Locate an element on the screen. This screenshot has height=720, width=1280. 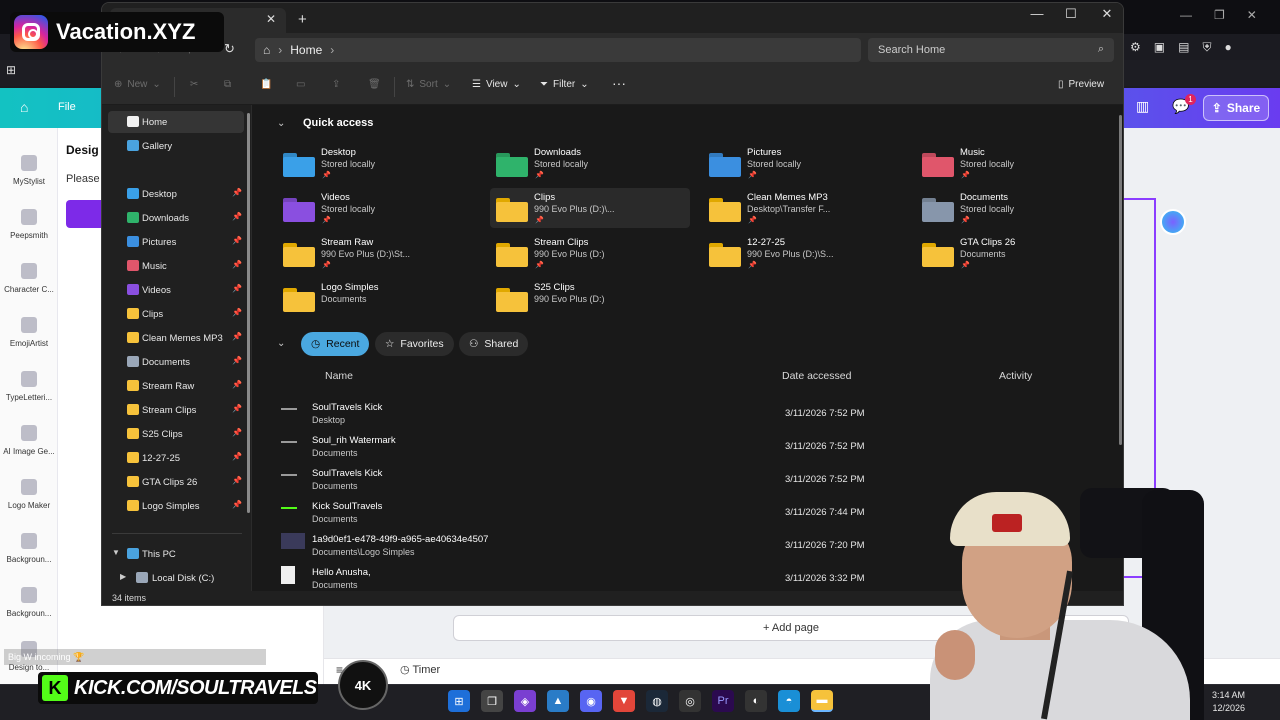
more-options-button: ··· is located at coordinates (619, 83).